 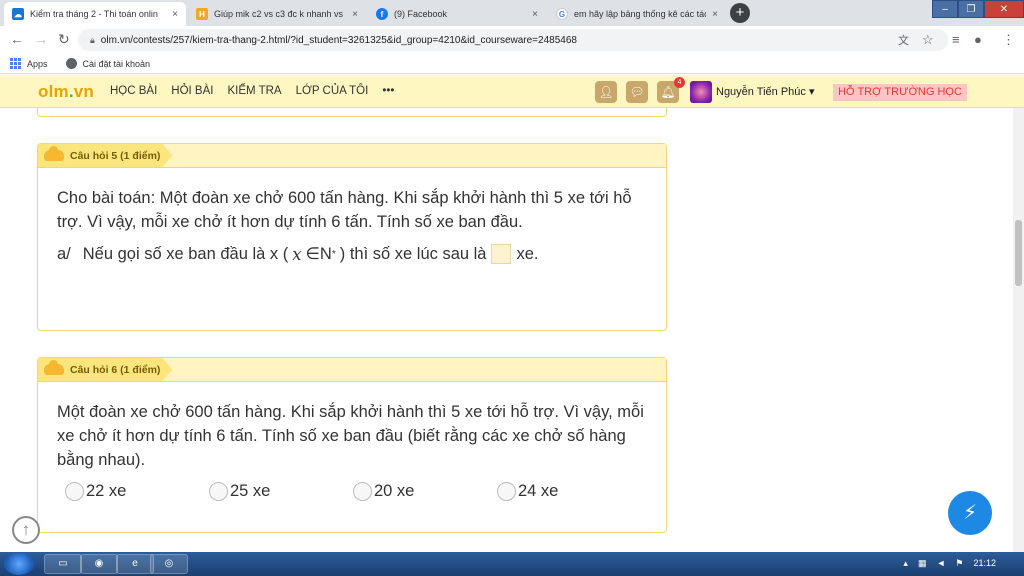 What do you see at coordinates (332, 91) in the screenshot?
I see `menu-item-lop-cua-toi: LỚP CỦA TÔI` at bounding box center [332, 91].